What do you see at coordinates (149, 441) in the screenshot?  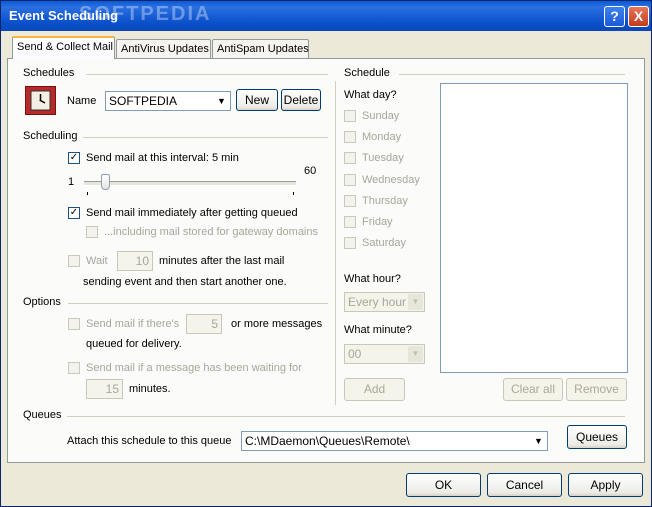 I see `attach-queue-label: Attach this schedule to this queue` at bounding box center [149, 441].